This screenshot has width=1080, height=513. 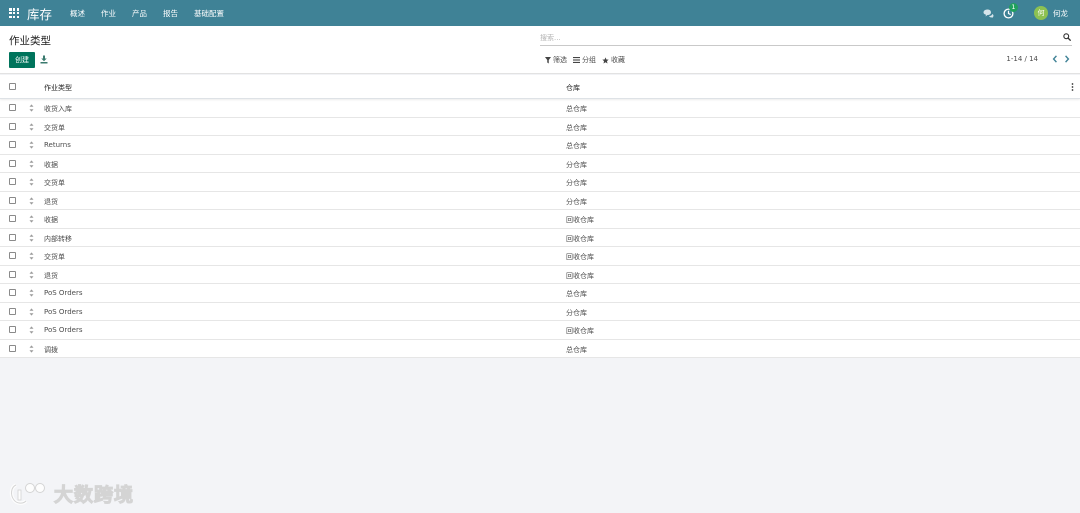 What do you see at coordinates (108, 13) in the screenshot?
I see `menu-item-operations: 作业` at bounding box center [108, 13].